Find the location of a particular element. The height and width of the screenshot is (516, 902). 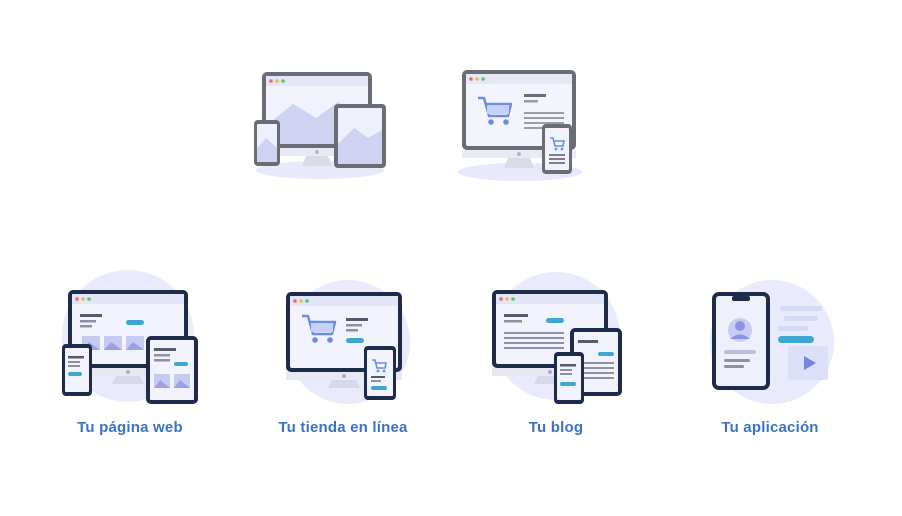

caption-blog: Tu blog is located at coordinates (556, 427).